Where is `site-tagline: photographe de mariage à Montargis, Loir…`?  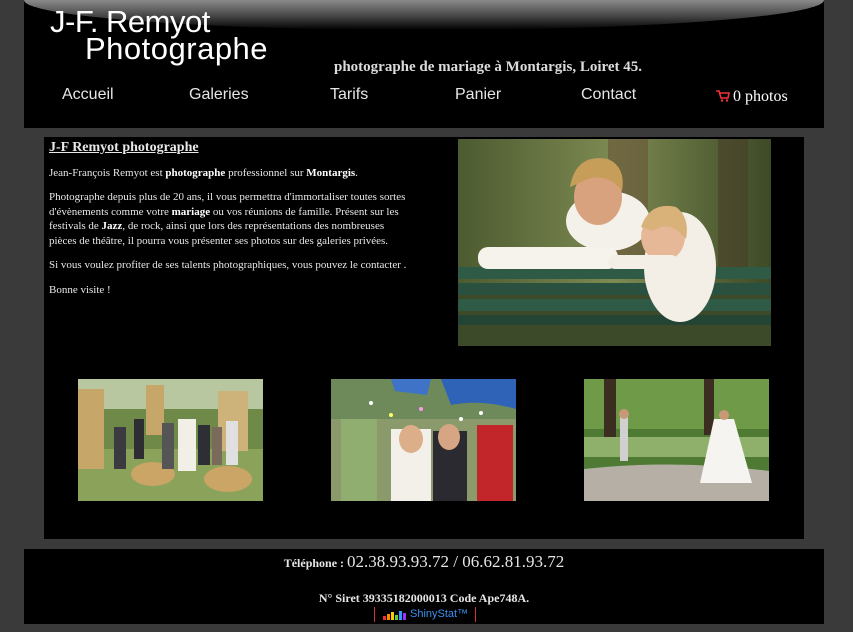 site-tagline: photographe de mariage à Montargis, Loir… is located at coordinates (488, 67).